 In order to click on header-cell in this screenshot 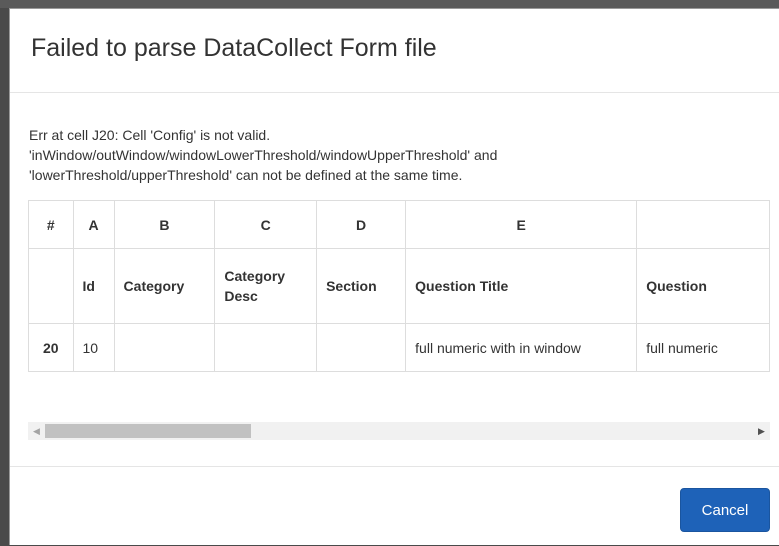, I will do `click(51, 286)`.